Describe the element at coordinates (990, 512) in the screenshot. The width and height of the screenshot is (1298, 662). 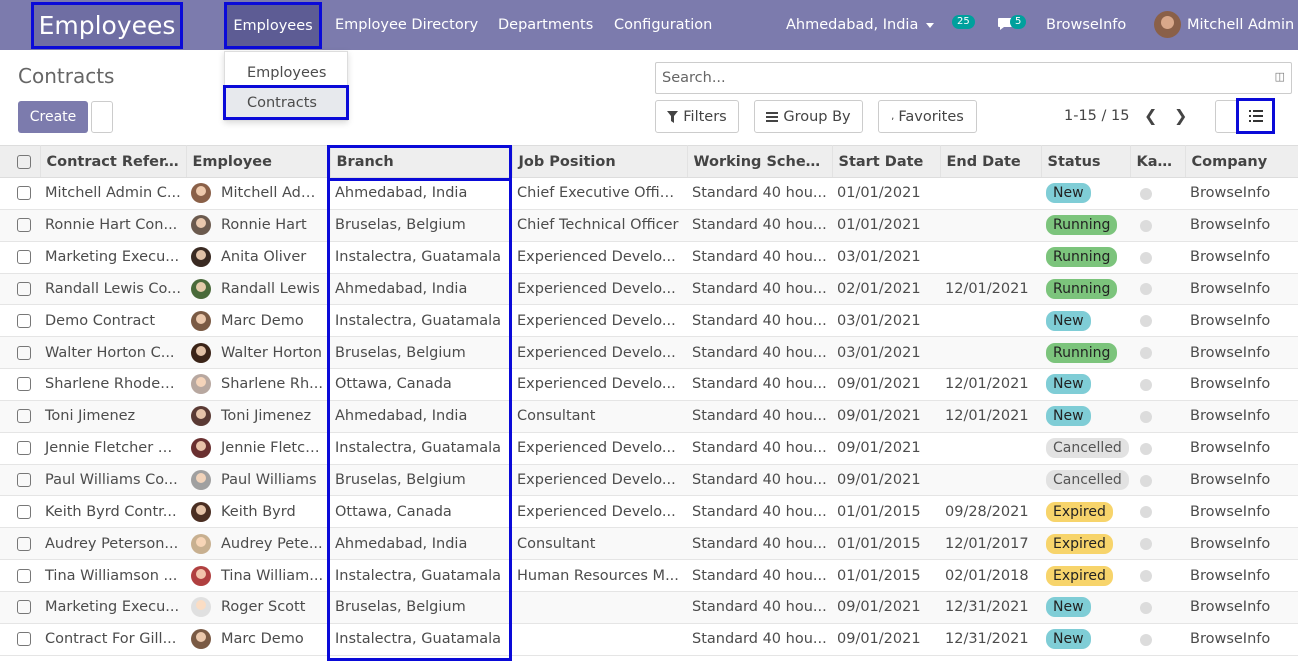
I see `cell-end-date: 09/28/2021` at that location.